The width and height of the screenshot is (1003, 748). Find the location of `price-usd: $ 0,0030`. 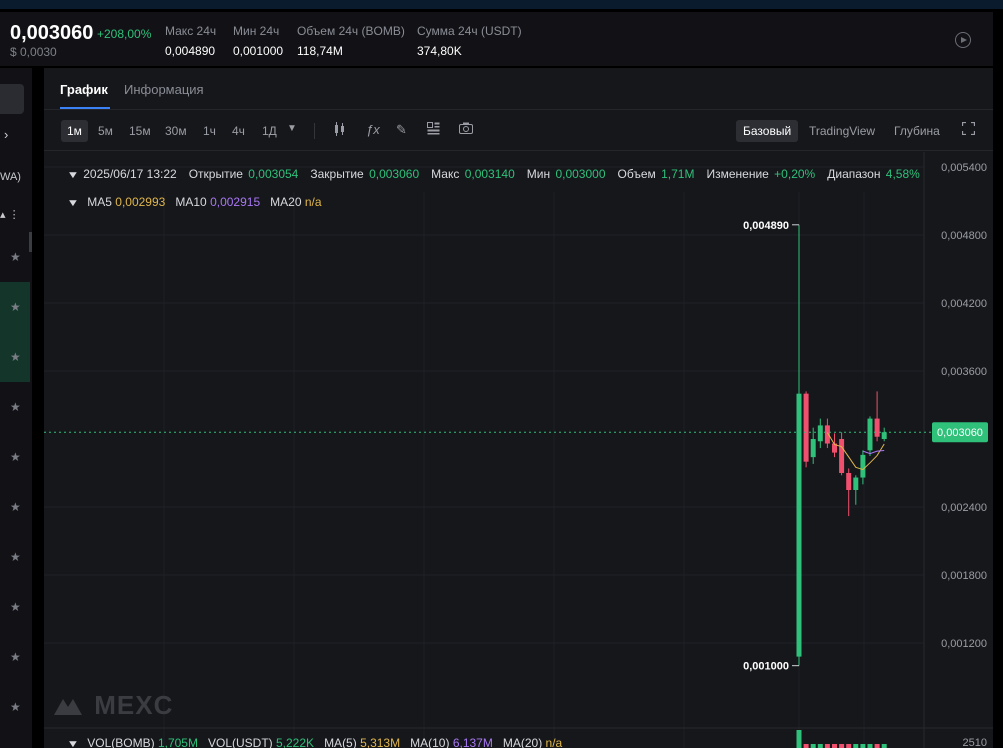

price-usd: $ 0,0030 is located at coordinates (33, 52).